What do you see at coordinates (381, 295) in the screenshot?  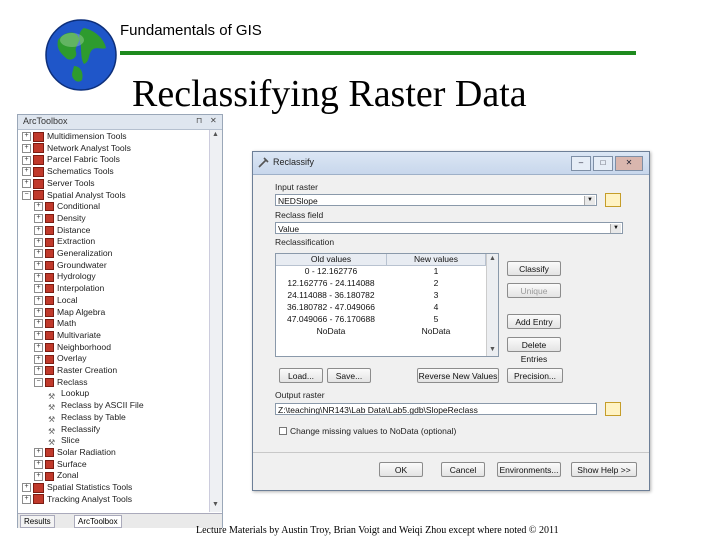 I see `table-row: 24.114088 - 36.180782 3` at bounding box center [381, 295].